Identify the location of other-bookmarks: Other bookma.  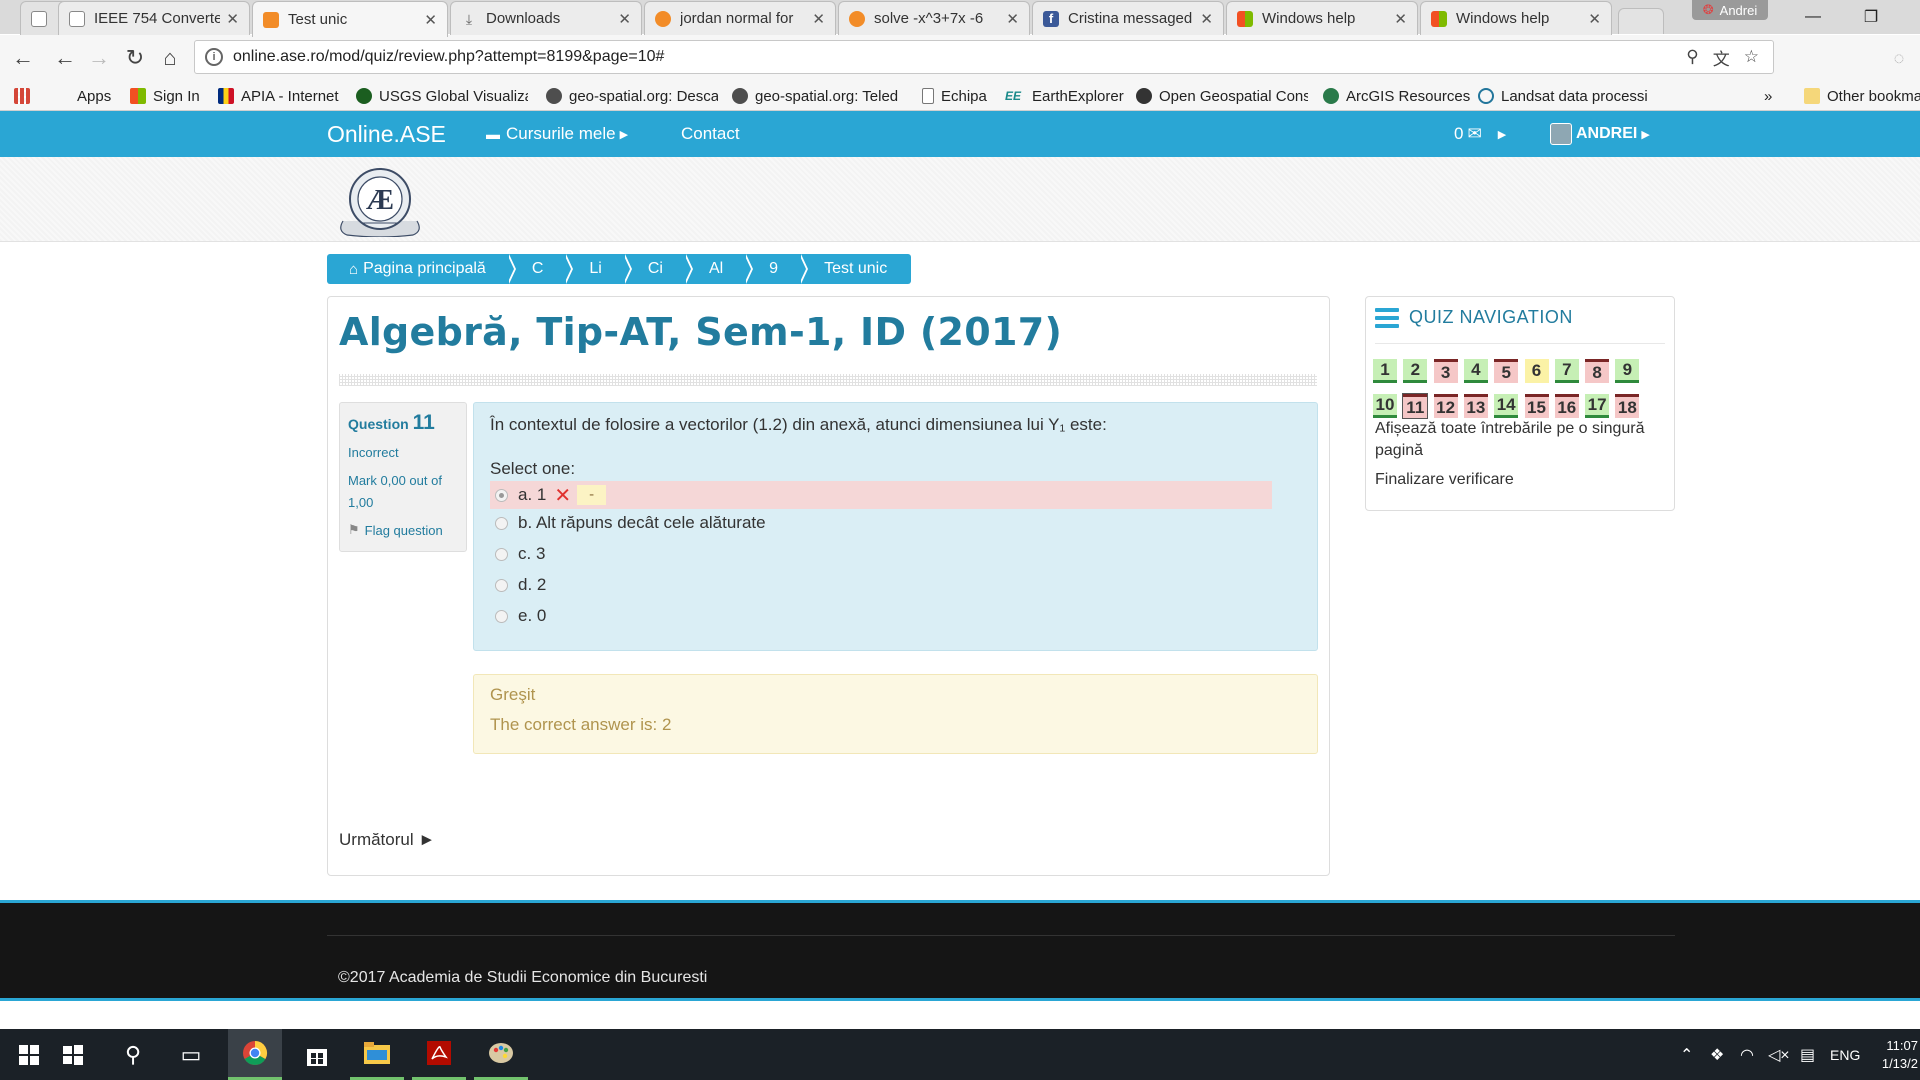
(1862, 96).